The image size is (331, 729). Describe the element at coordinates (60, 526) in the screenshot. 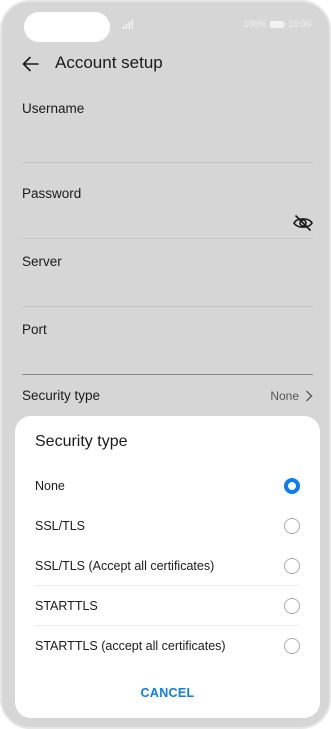

I see `option-label: SSL/TLS` at that location.